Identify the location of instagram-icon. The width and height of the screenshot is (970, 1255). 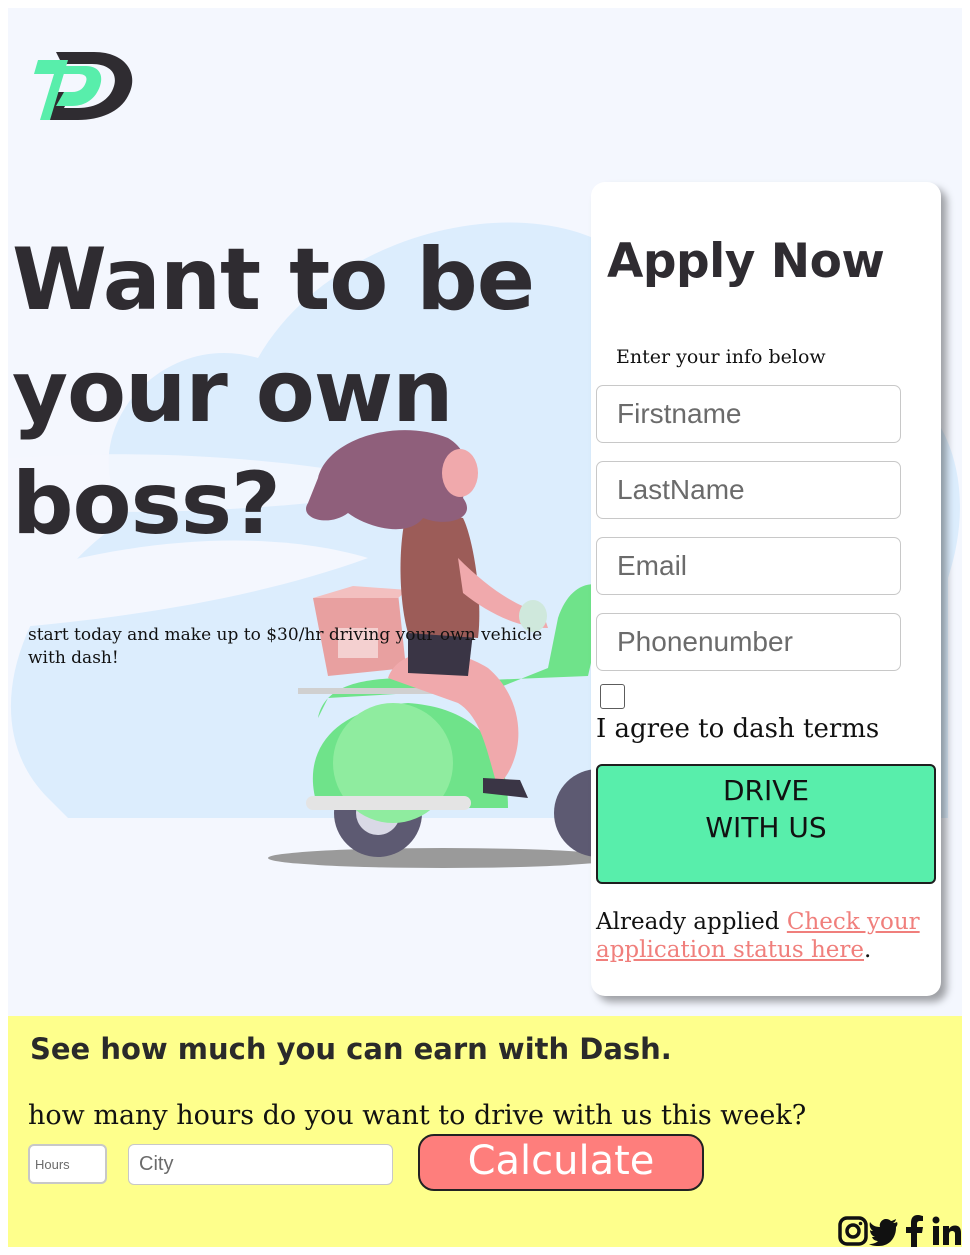
(853, 1231).